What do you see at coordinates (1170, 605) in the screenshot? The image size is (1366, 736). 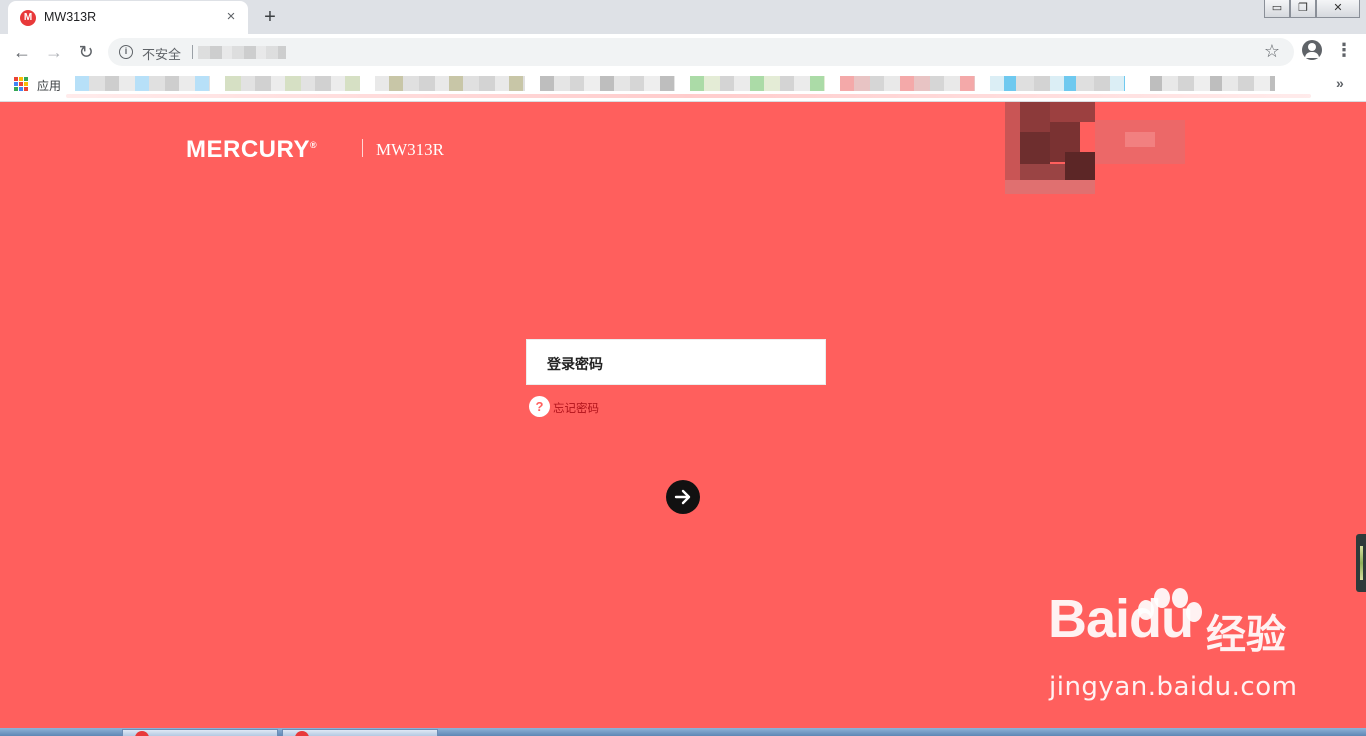 I see `baidu-paw-icon` at bounding box center [1170, 605].